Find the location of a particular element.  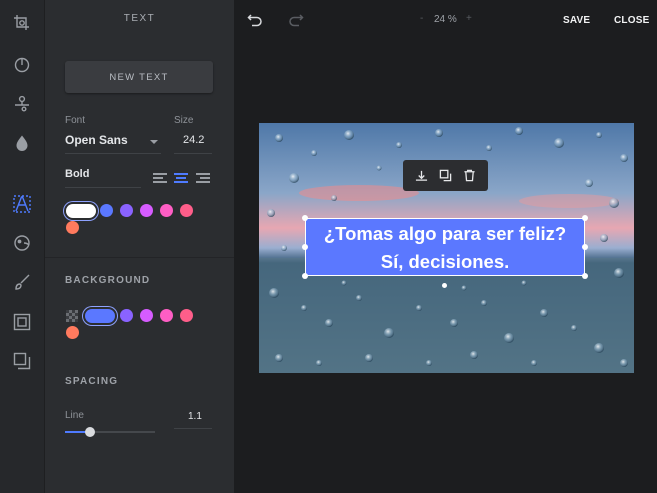

resize-handle-bottom-right is located at coordinates (585, 276).